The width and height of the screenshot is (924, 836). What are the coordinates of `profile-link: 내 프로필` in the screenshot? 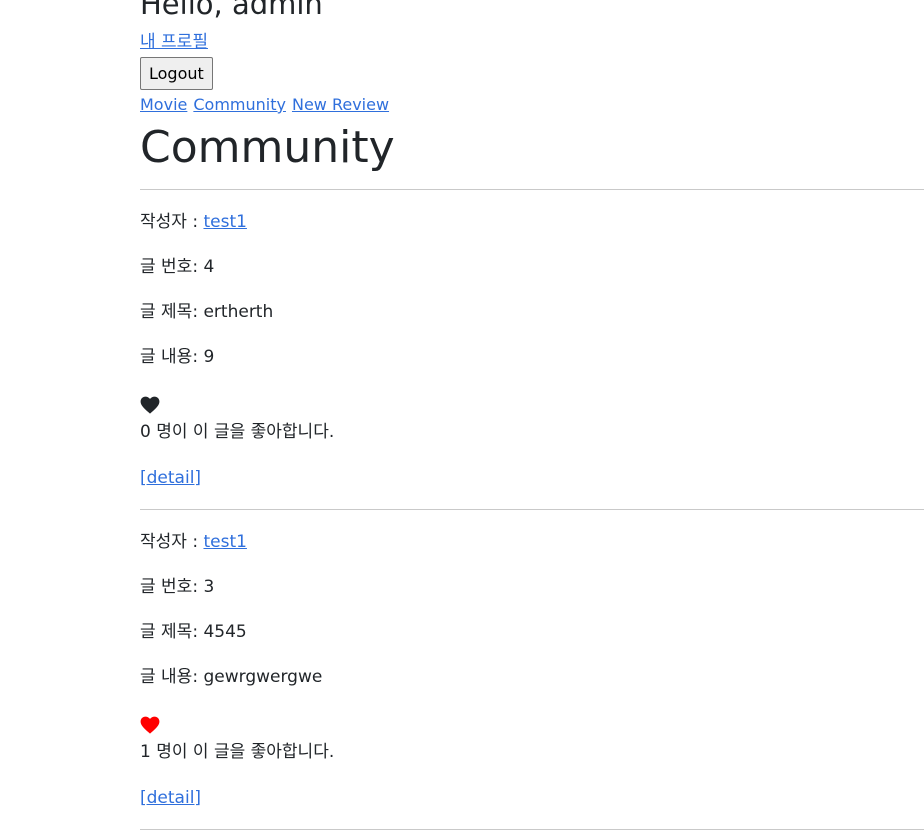 It's located at (174, 42).